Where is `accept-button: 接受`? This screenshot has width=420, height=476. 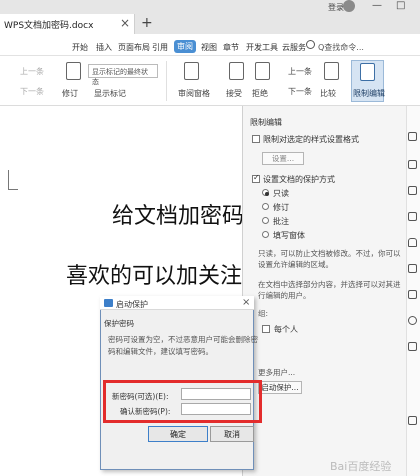
accept-button: 接受 is located at coordinates (234, 93).